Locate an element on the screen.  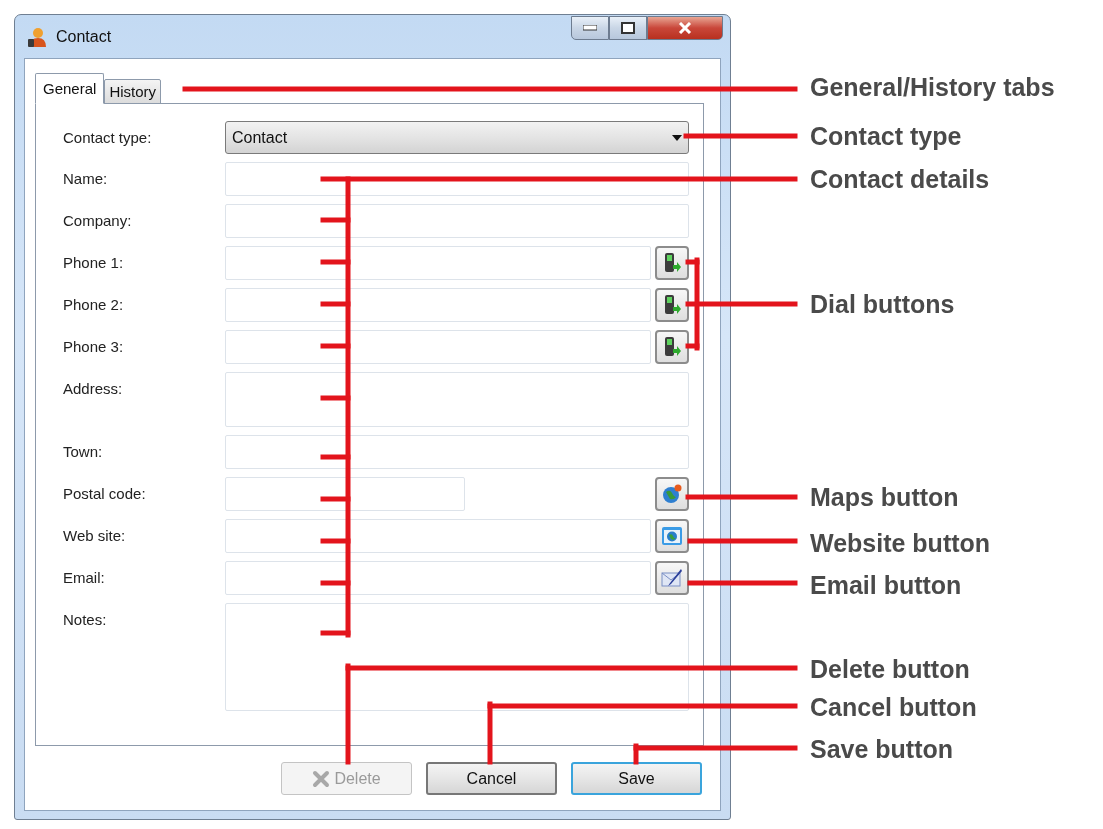
field-label: Phone 2: is located at coordinates (94, 304).